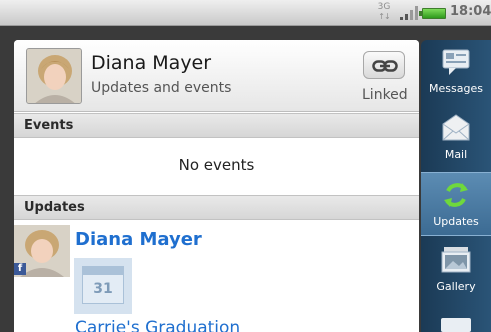 The image size is (491, 332). Describe the element at coordinates (456, 260) in the screenshot. I see `gallery-icon` at that location.